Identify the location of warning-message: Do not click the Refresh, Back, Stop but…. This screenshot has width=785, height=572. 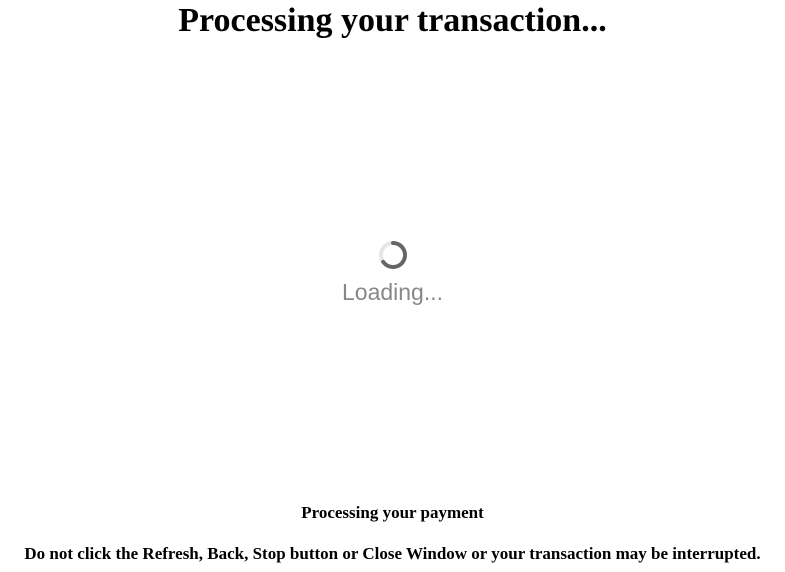
(392, 553).